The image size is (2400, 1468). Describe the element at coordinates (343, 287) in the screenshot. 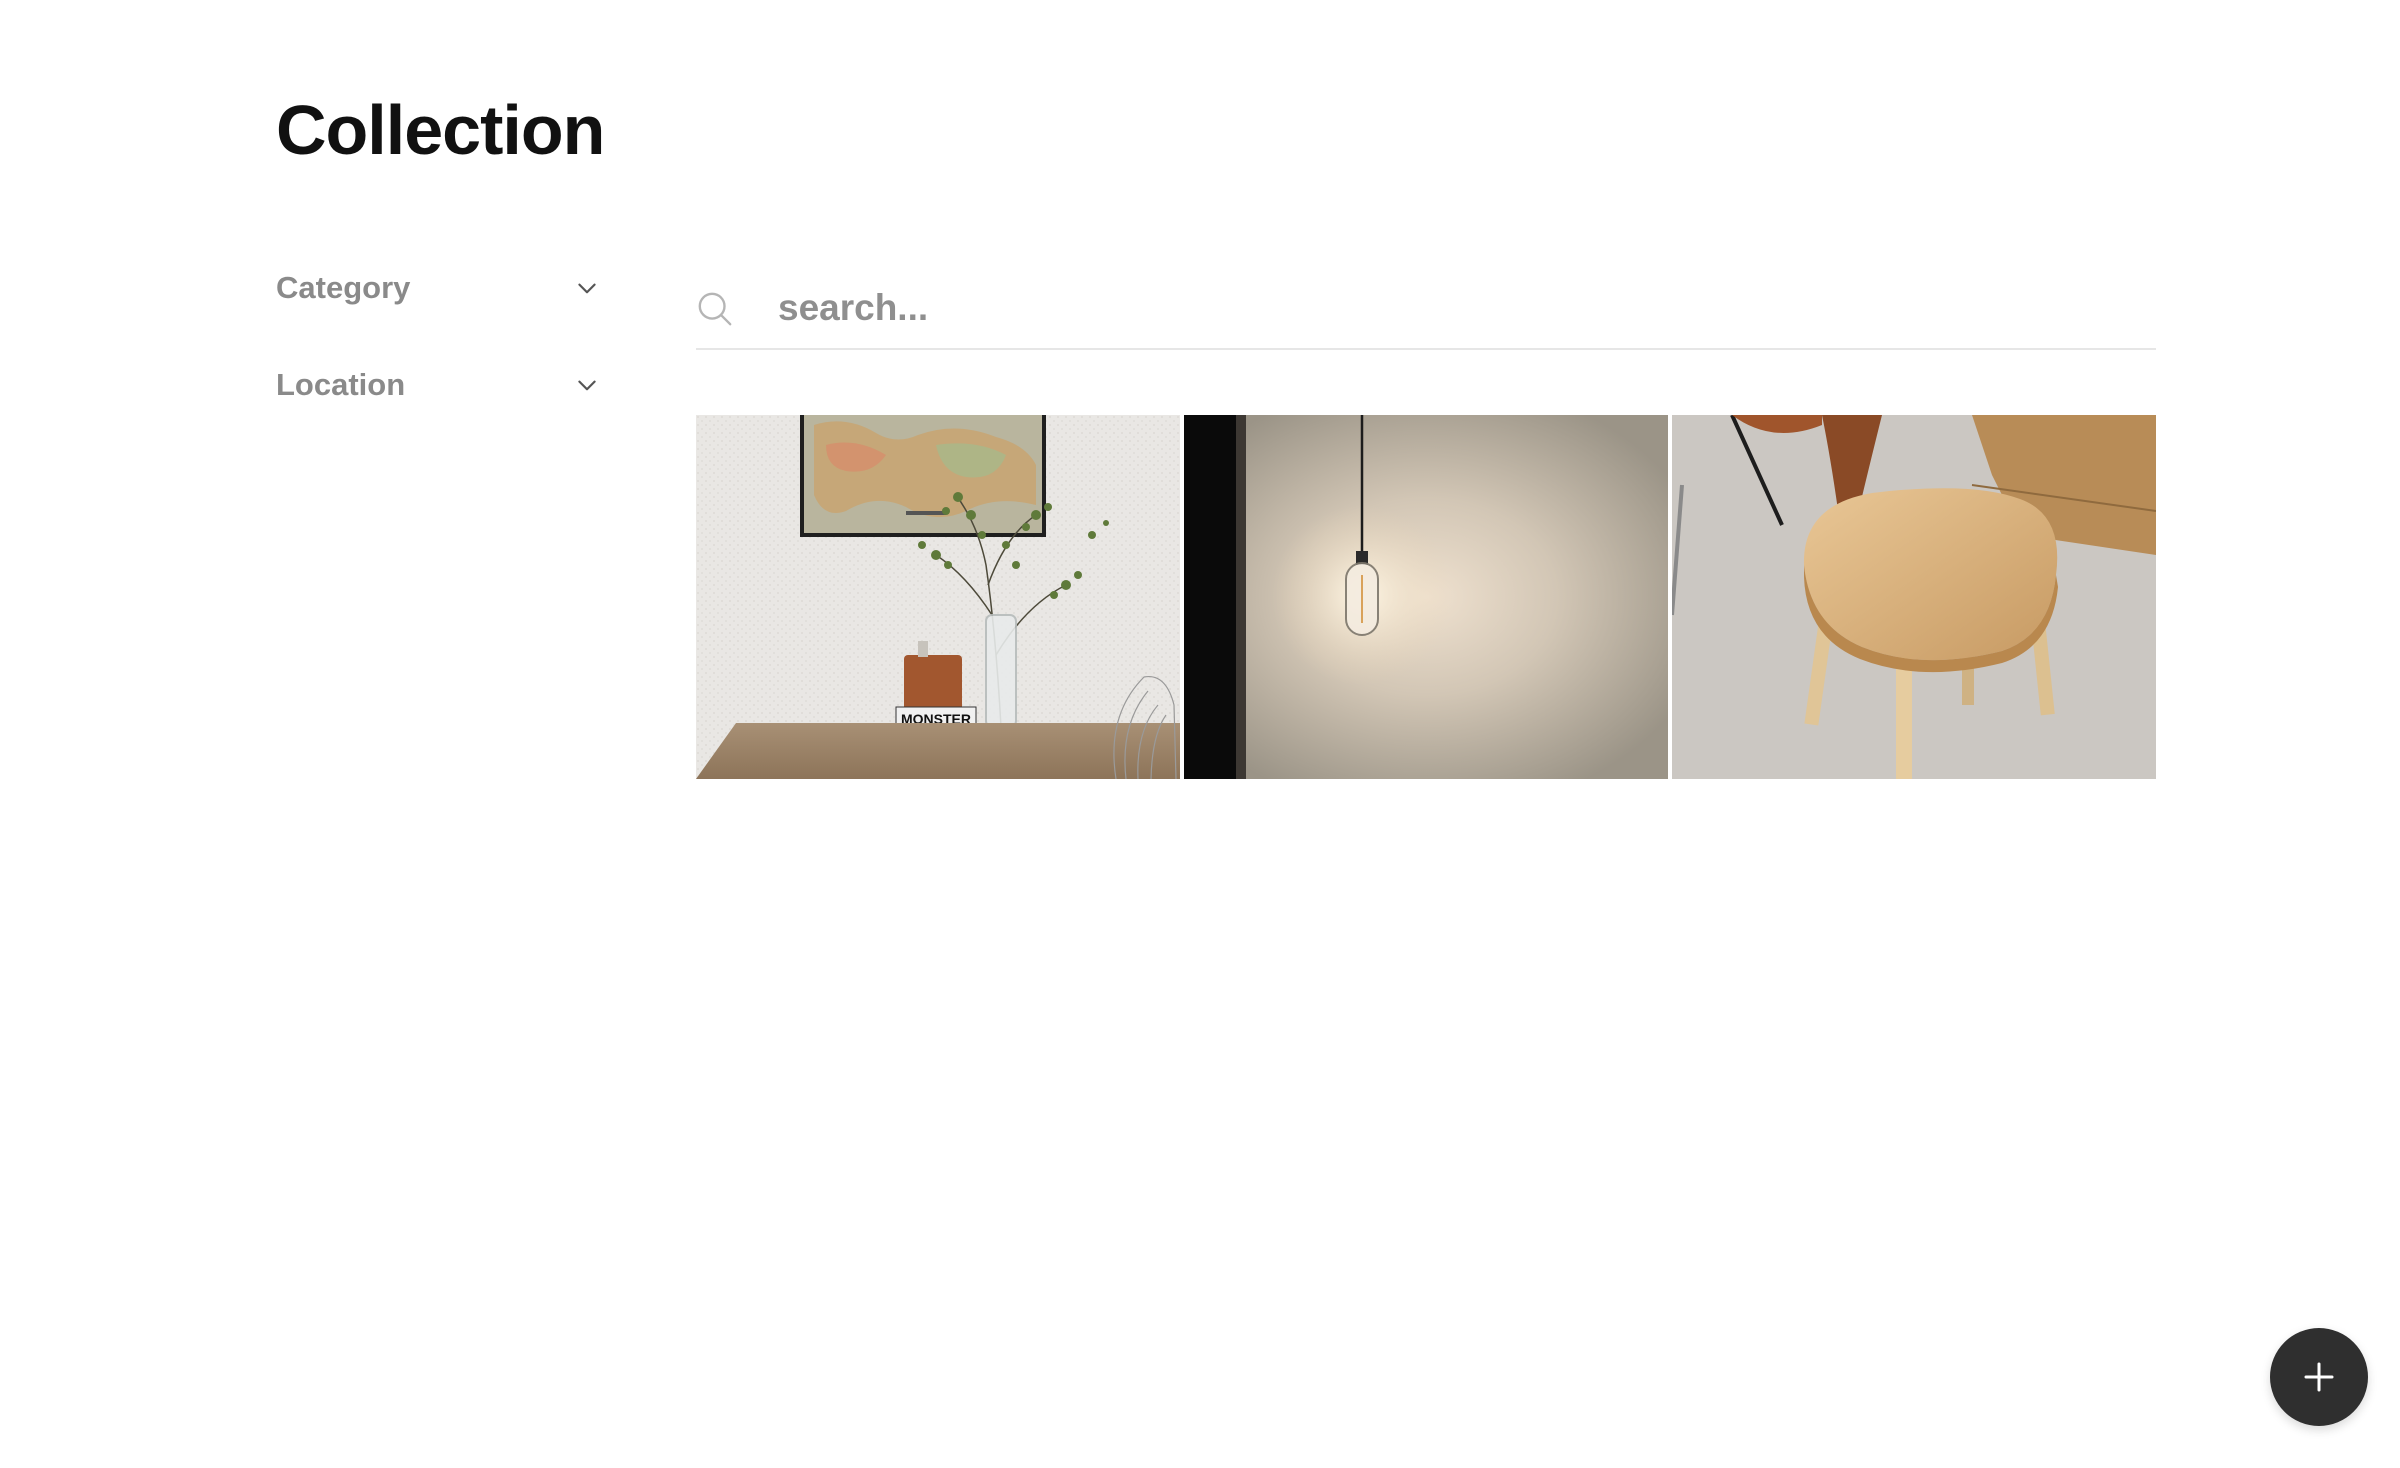

I see `category-filter-label: Category` at that location.